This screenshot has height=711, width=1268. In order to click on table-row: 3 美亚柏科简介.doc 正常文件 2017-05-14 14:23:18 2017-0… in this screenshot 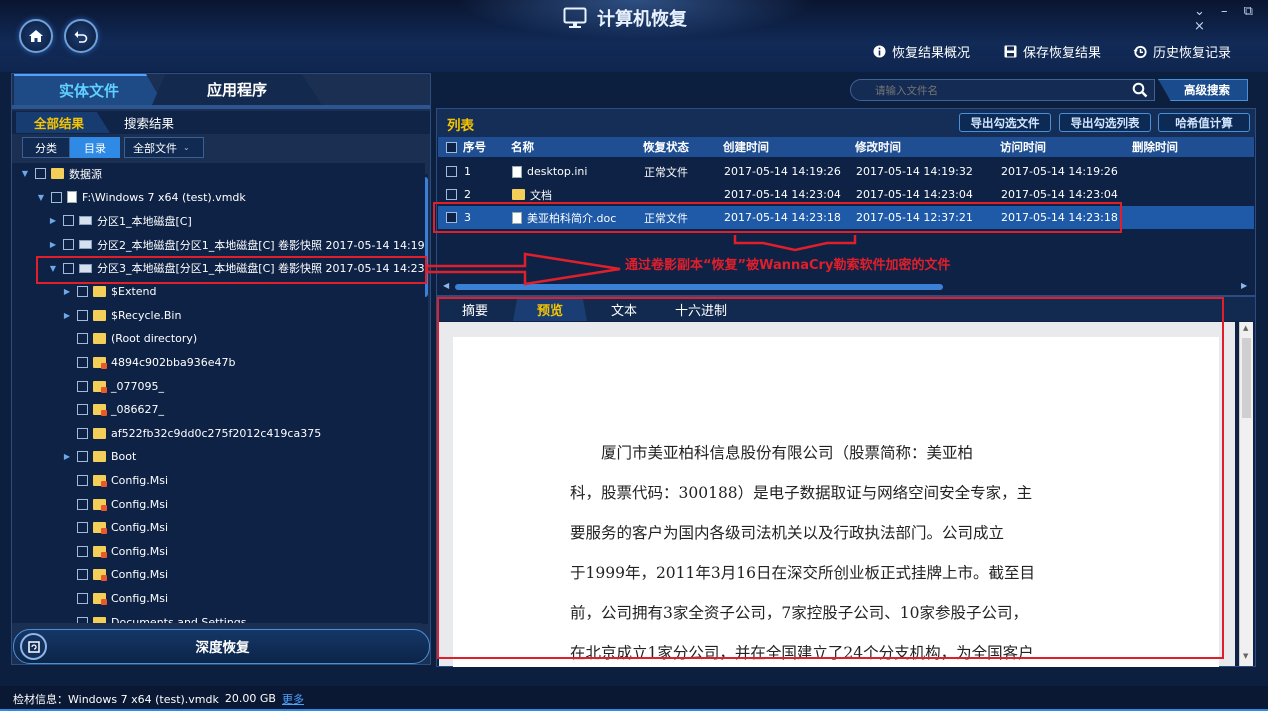, I will do `click(846, 217)`.